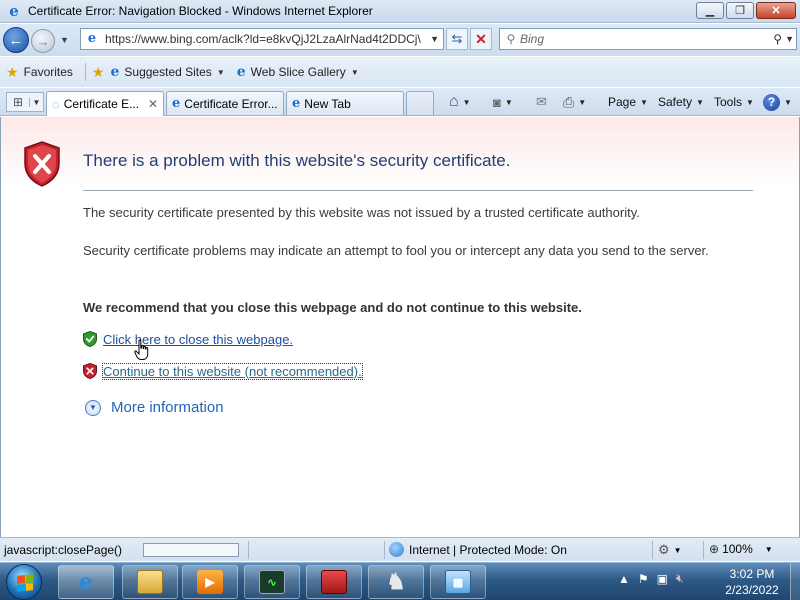 The width and height of the screenshot is (800, 600). Describe the element at coordinates (624, 579) in the screenshot. I see `show-hidden-icons-icon: ▲` at that location.